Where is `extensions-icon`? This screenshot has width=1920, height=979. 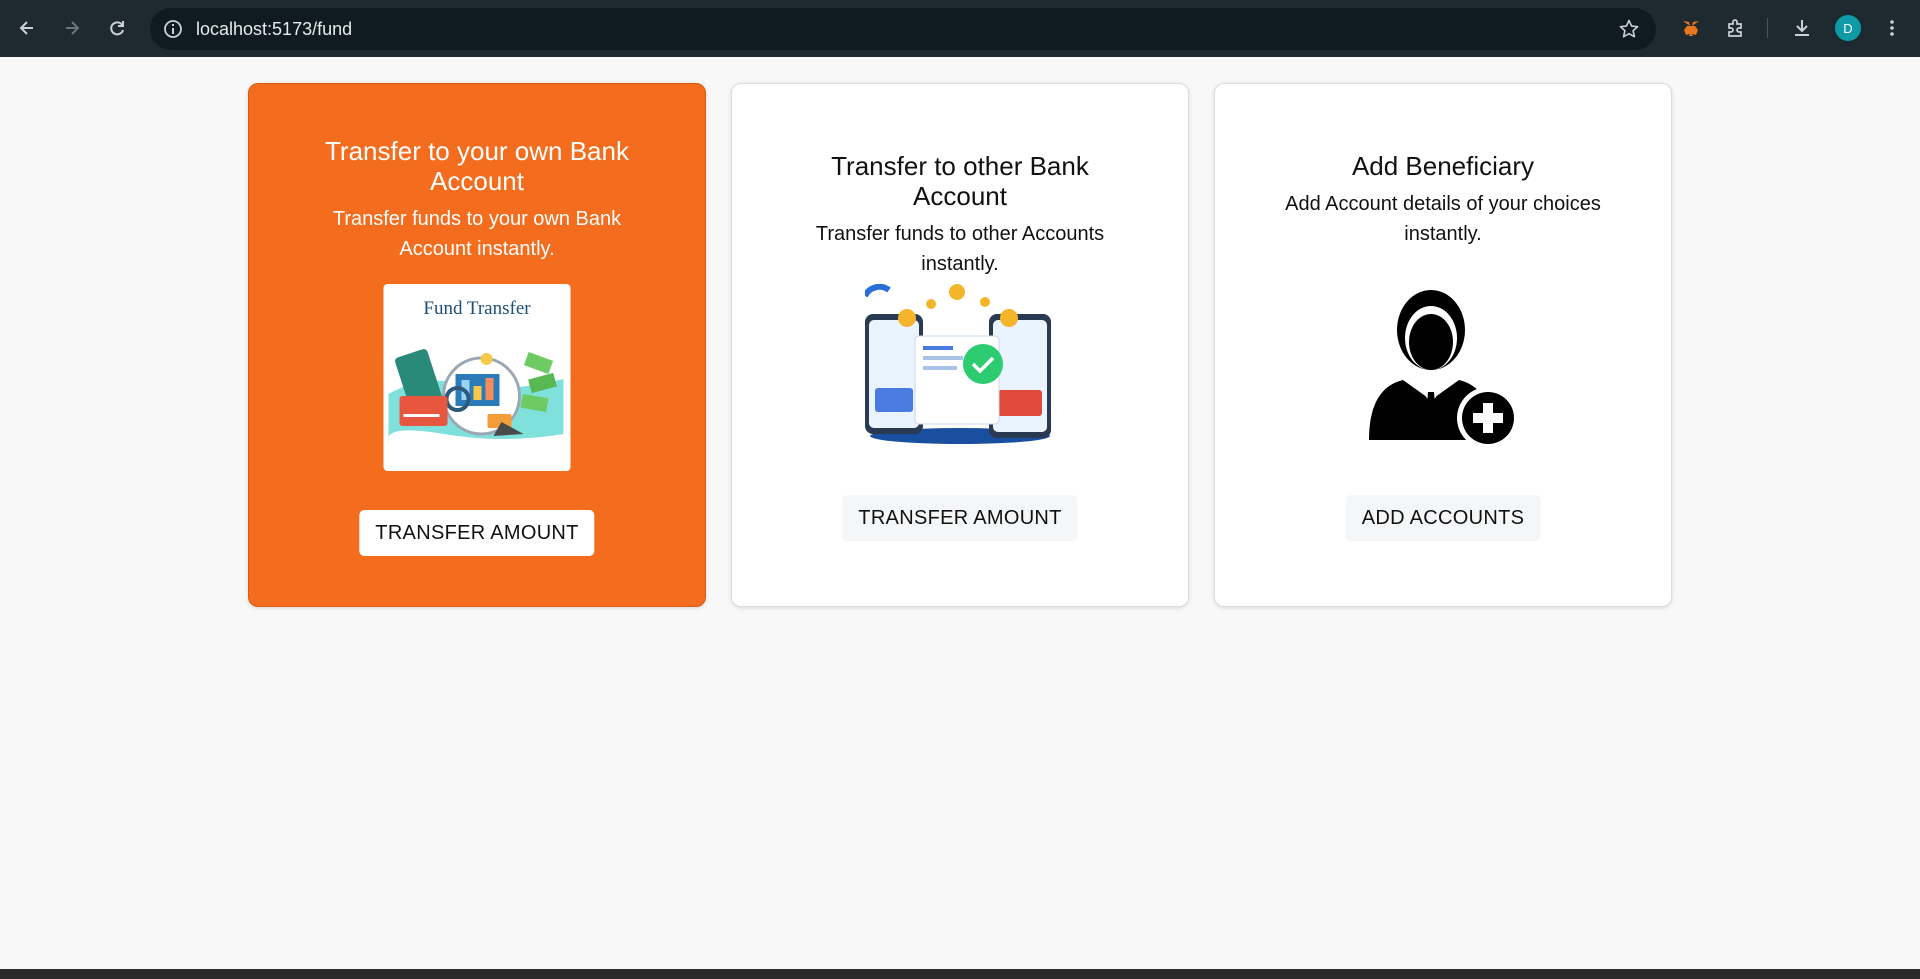 extensions-icon is located at coordinates (1736, 28).